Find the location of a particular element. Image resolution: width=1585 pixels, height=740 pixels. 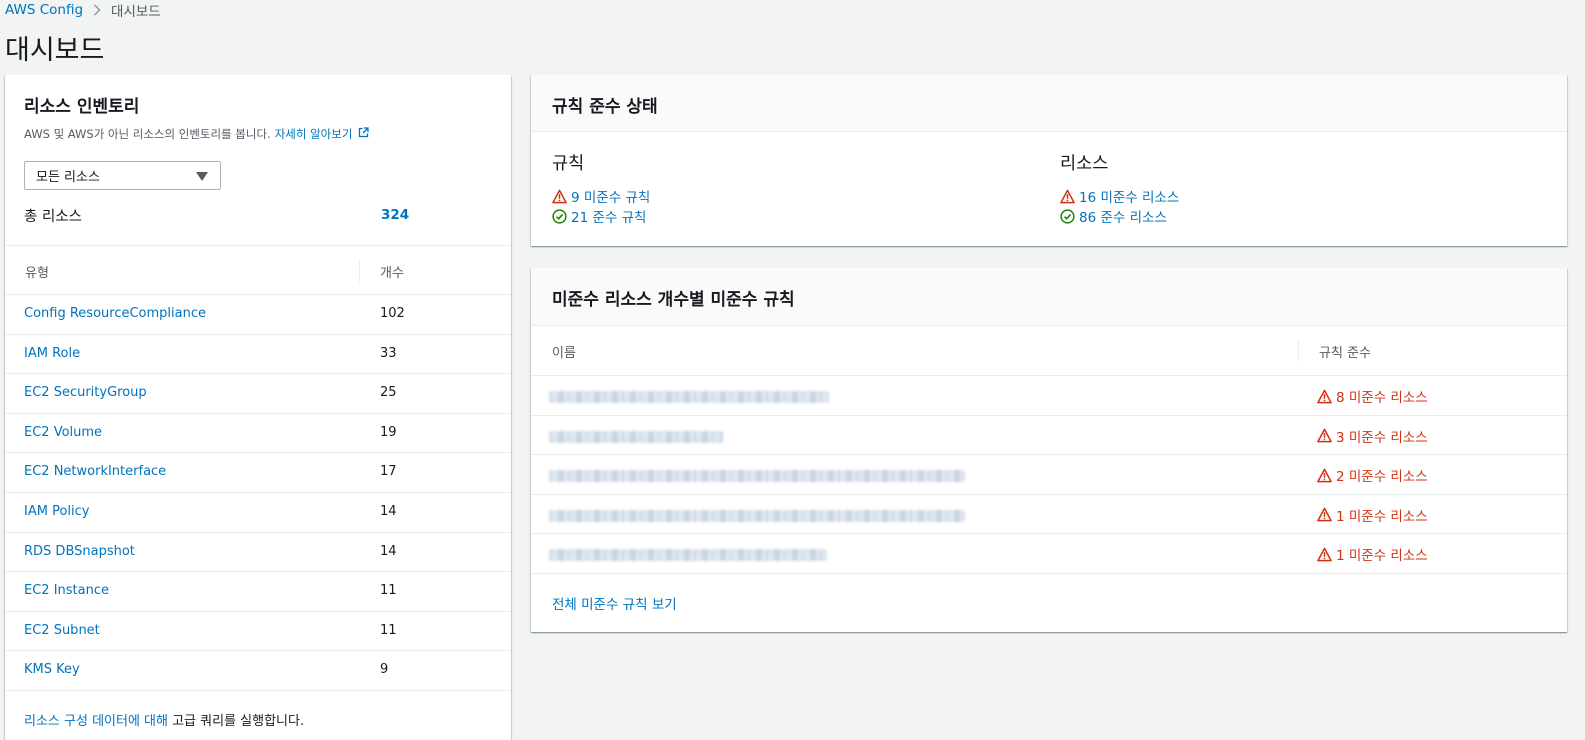

resource-filter-value: 모든 리소스 is located at coordinates (68, 177).